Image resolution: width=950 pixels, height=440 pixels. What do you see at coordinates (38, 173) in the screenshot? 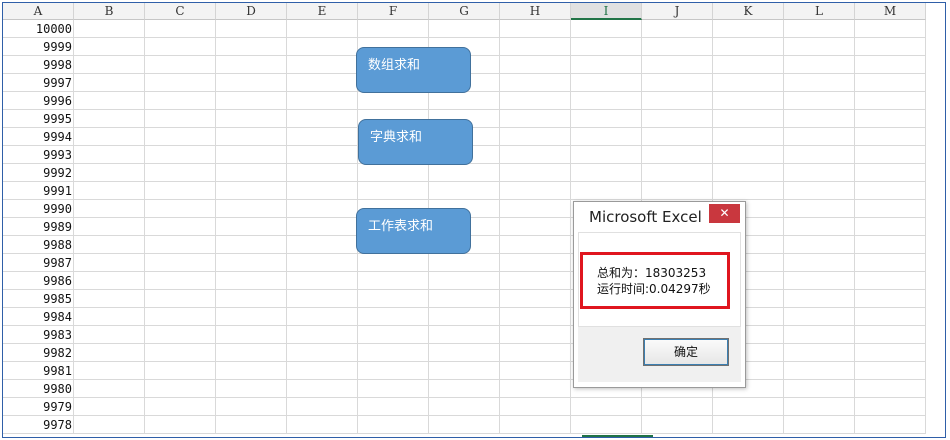
I see `cell-a-value: 9992` at bounding box center [38, 173].